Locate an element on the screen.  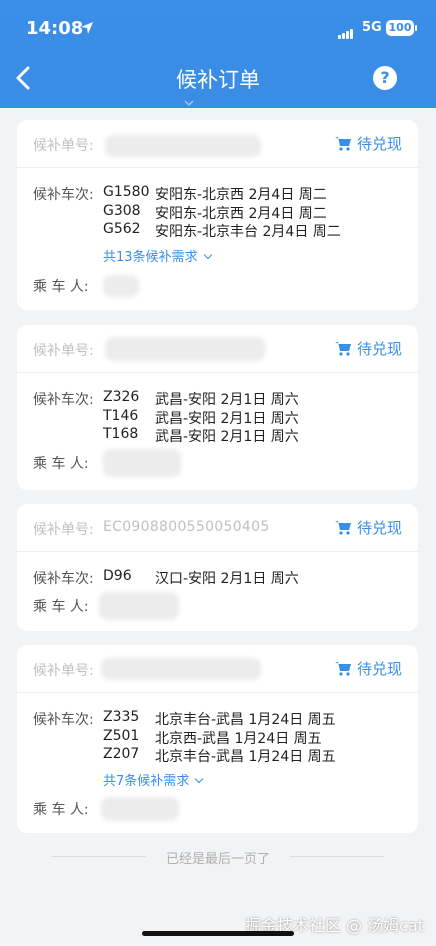
help-icon: ? is located at coordinates (385, 78).